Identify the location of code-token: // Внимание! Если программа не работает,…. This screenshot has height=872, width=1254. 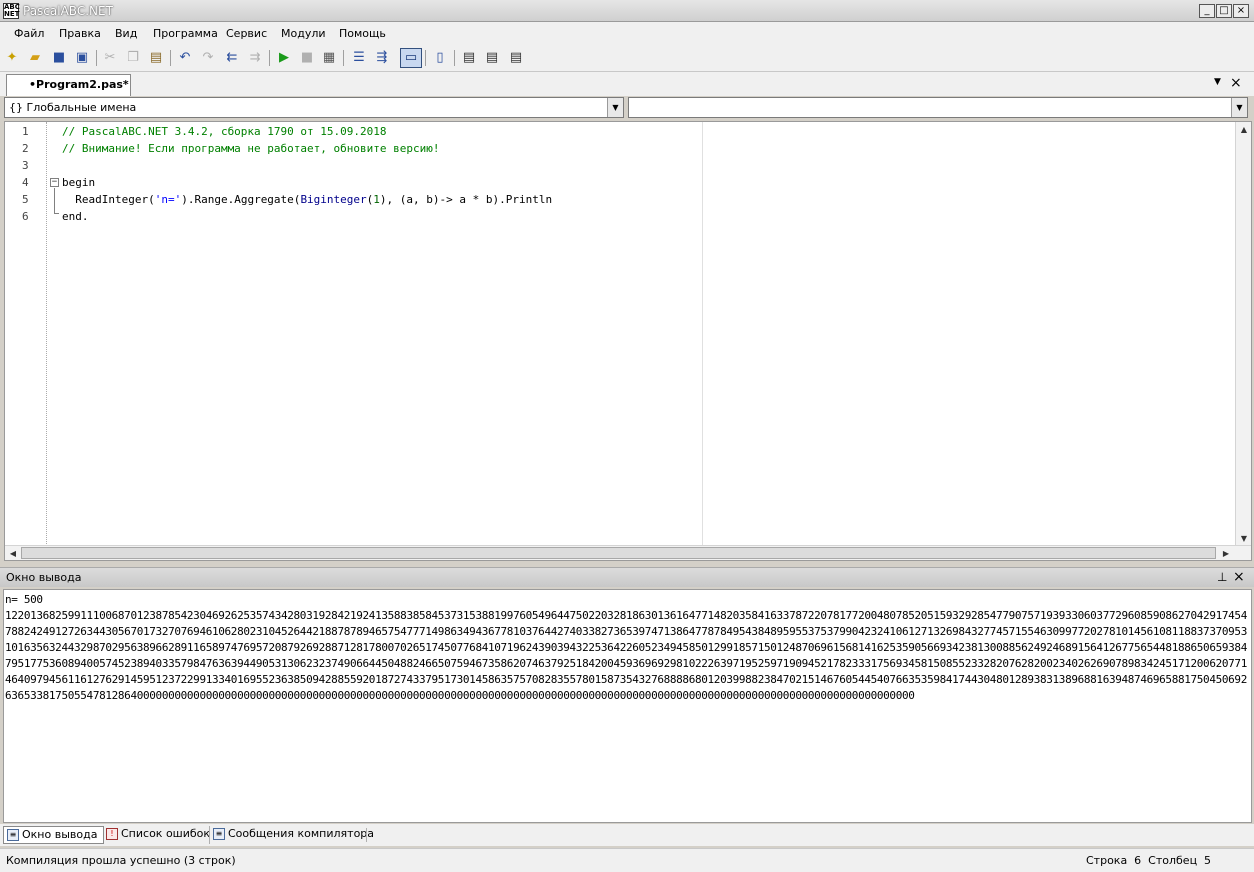
(251, 148).